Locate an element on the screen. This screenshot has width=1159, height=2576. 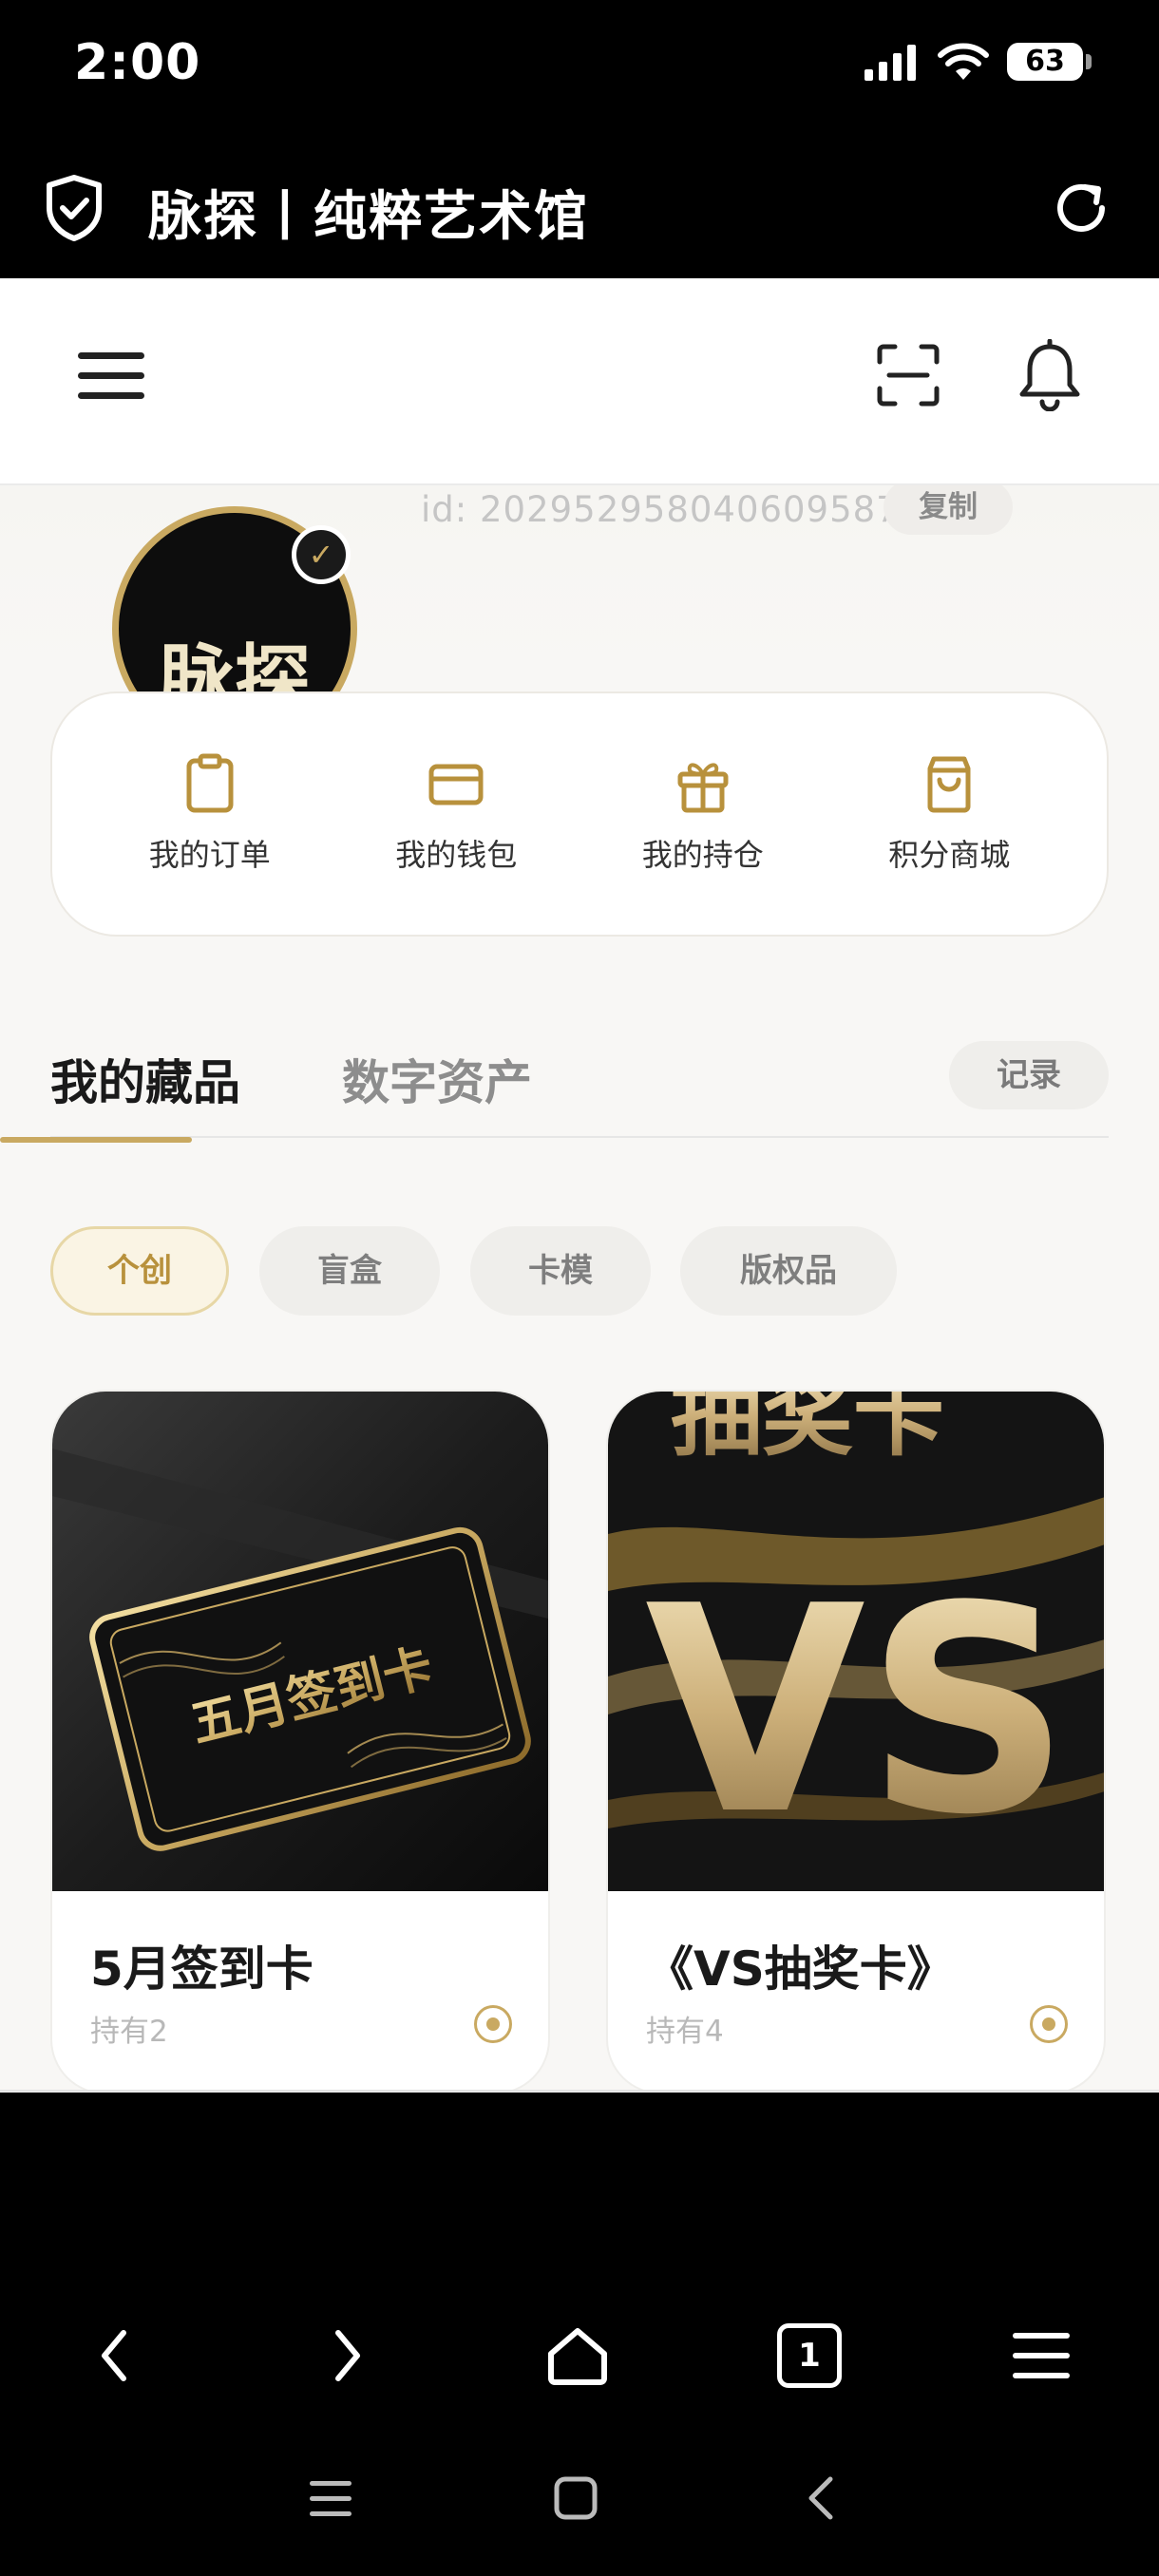
home-icon is located at coordinates (577, 2355).